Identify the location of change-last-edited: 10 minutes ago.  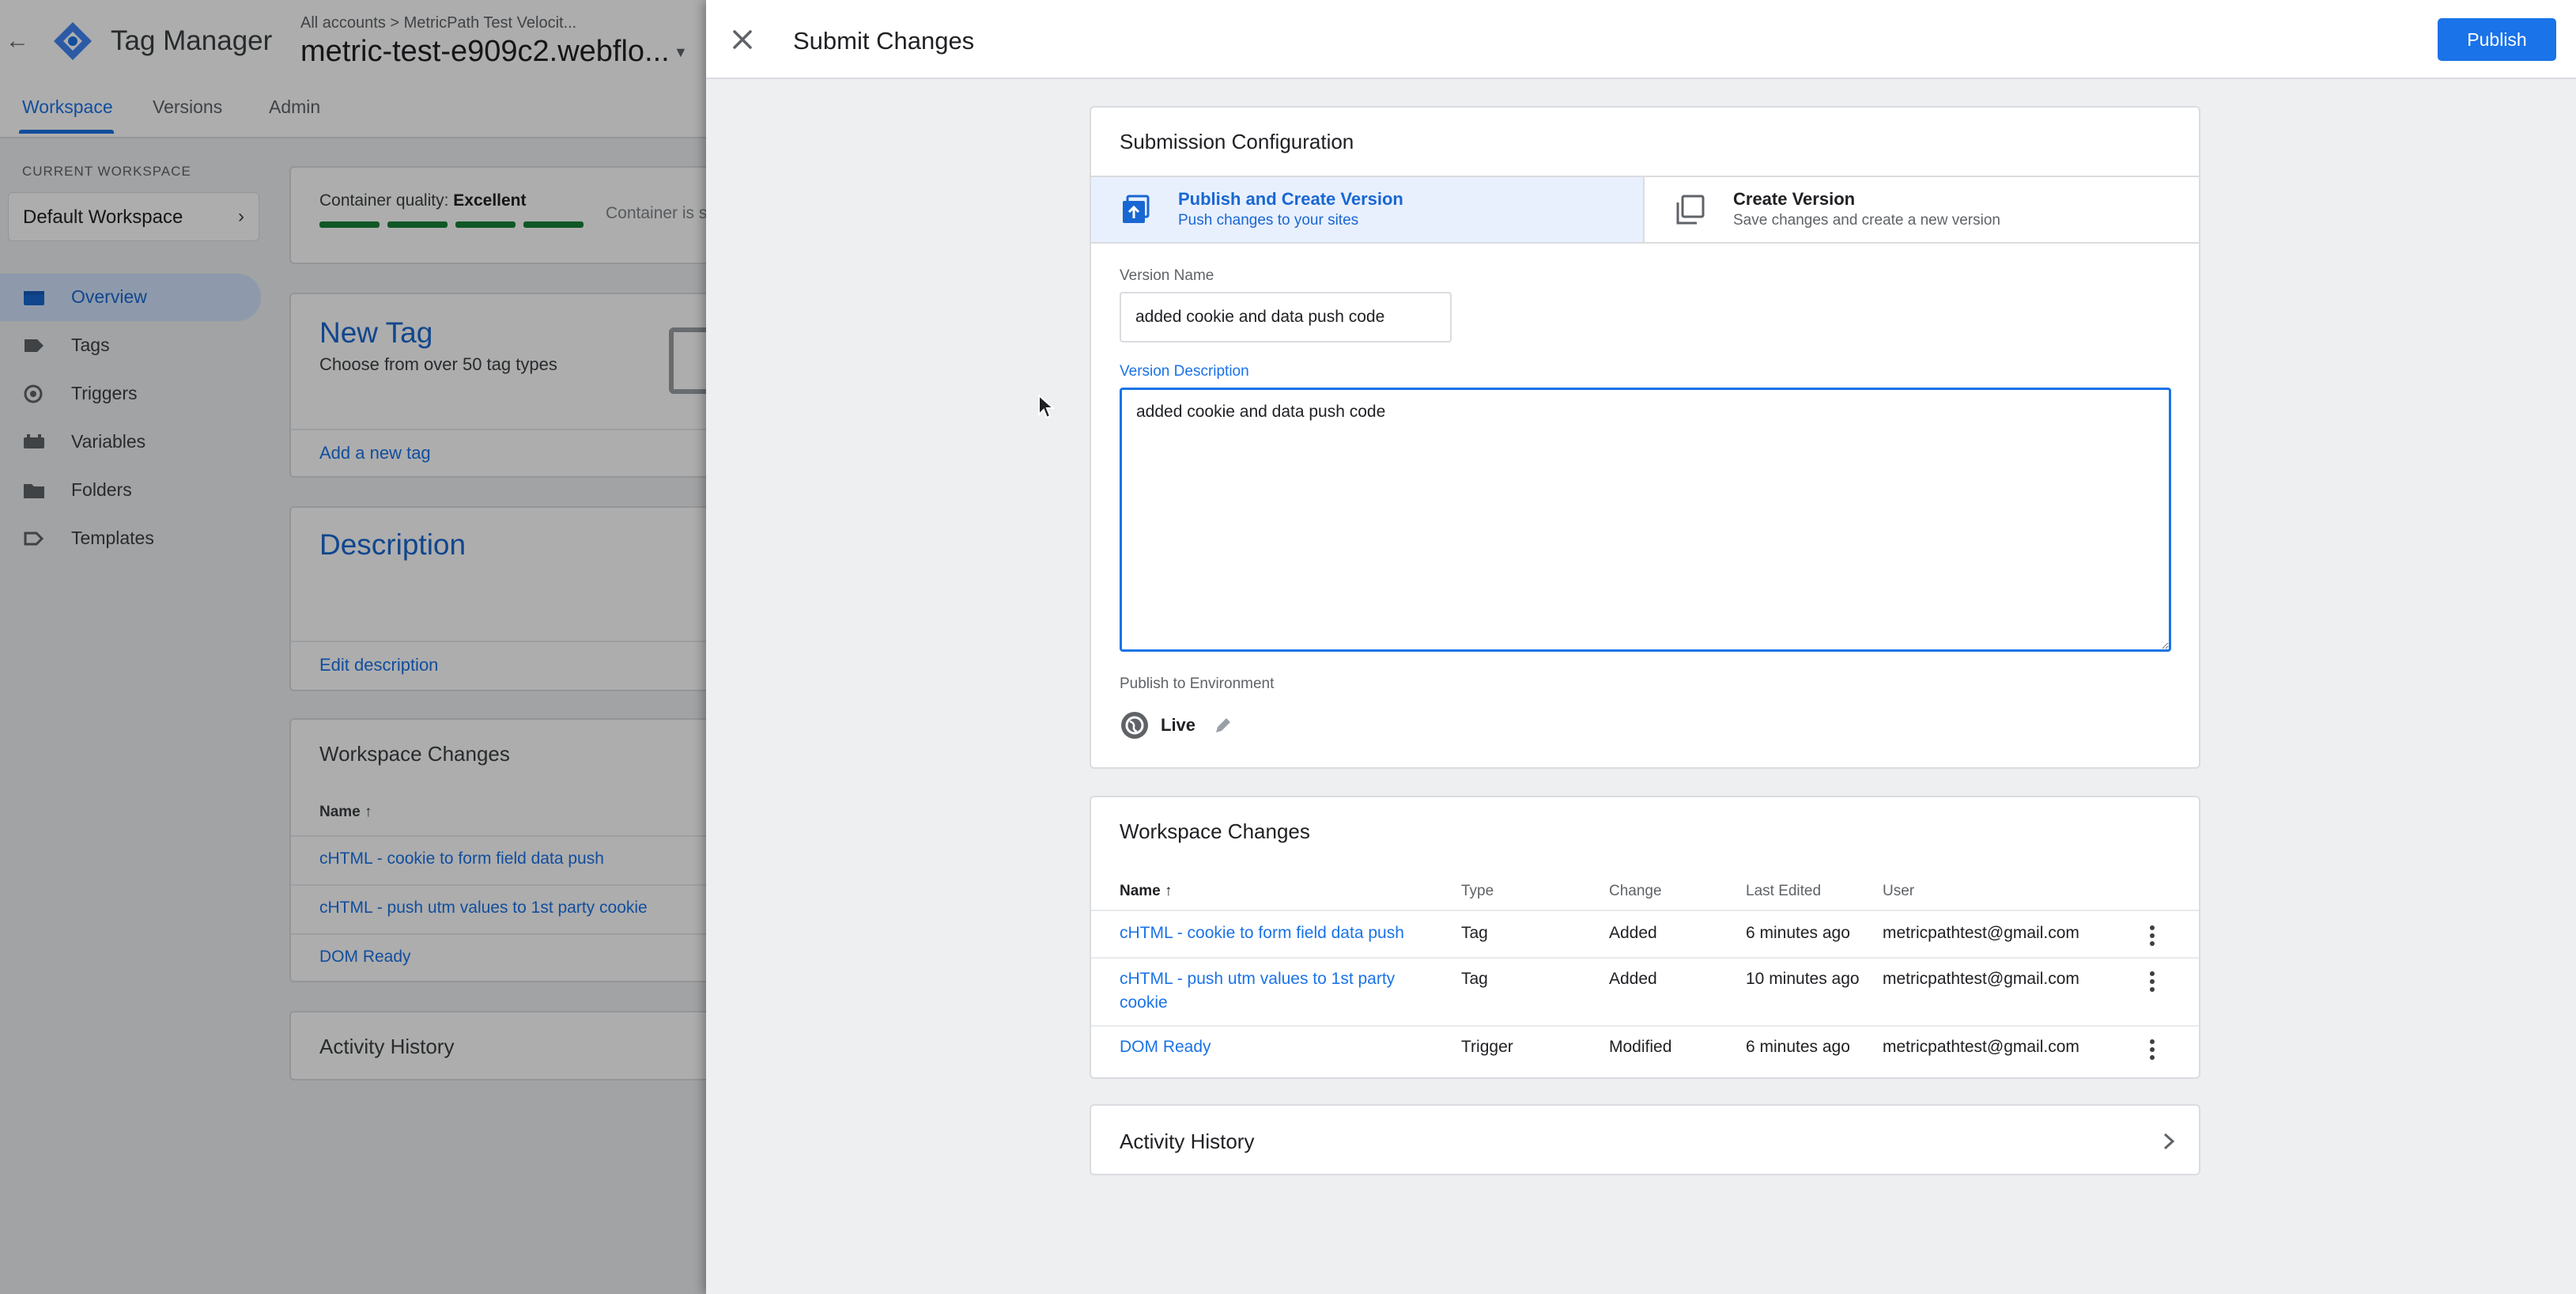
(1803, 979).